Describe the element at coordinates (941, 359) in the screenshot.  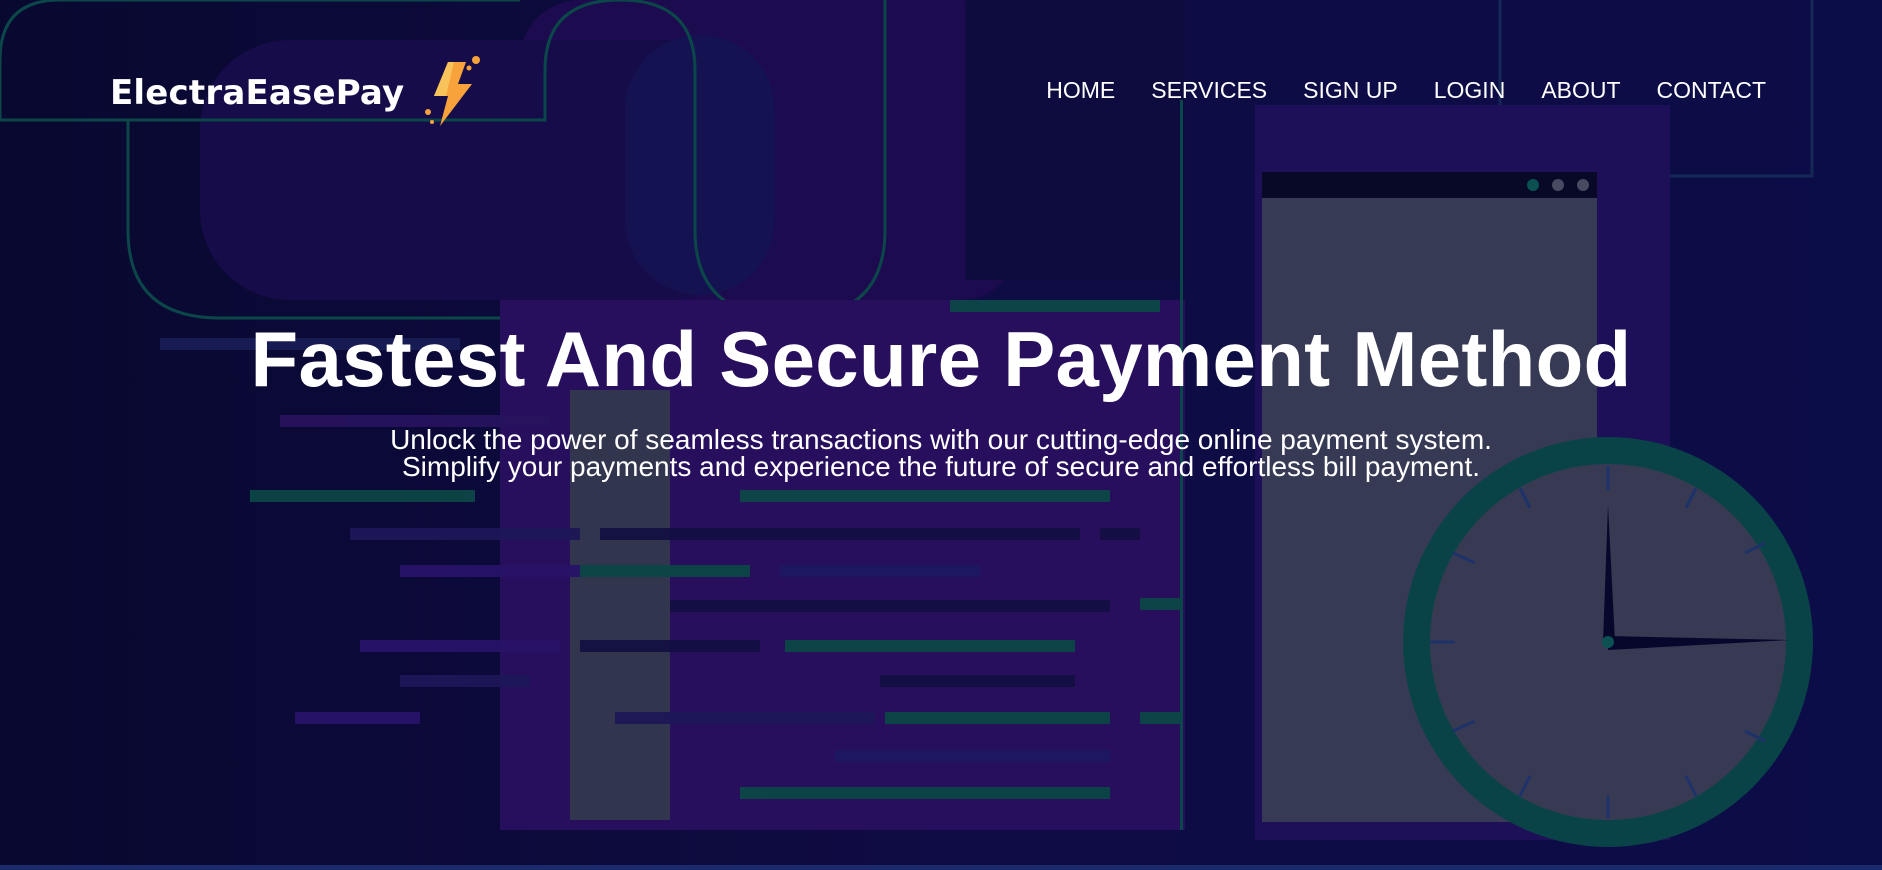
I see `hero-title: Fastest And Secure Payment Method` at that location.